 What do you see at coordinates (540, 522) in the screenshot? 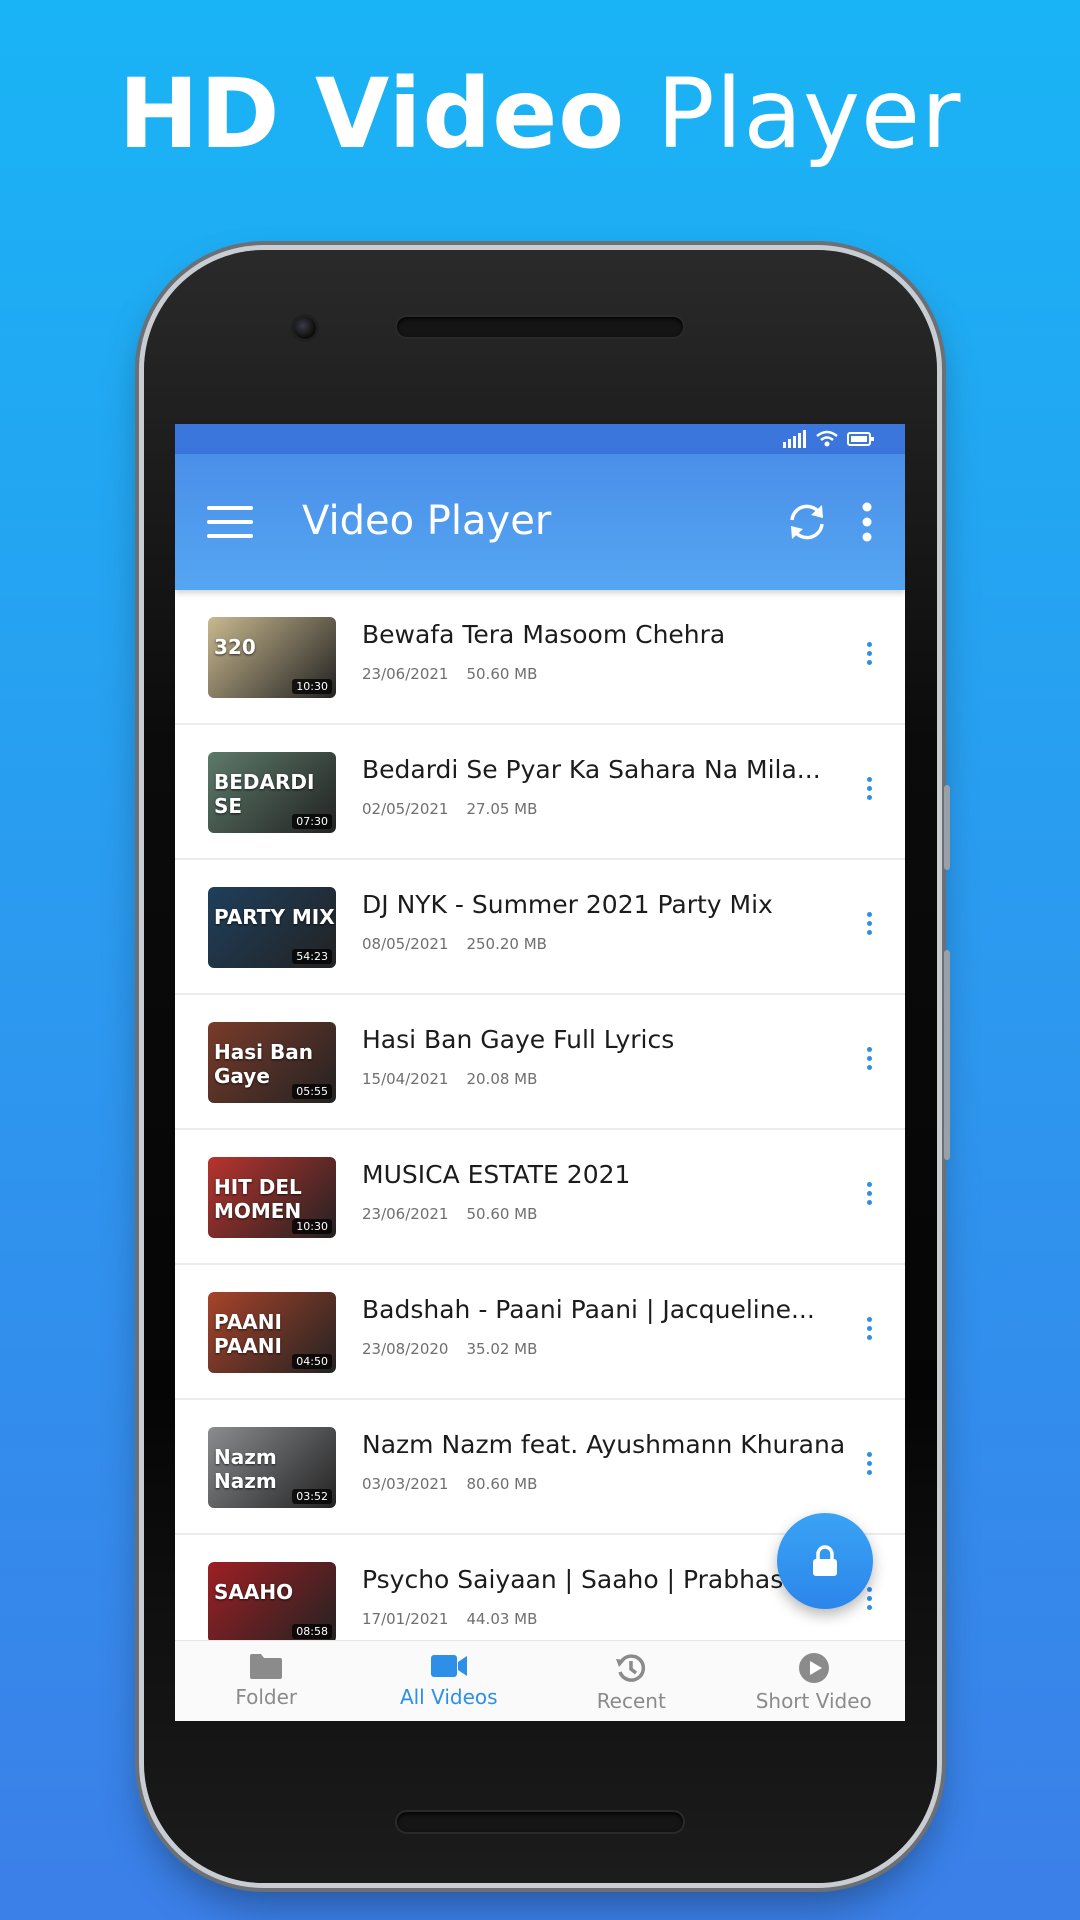
I see `app-bar: Video Player` at bounding box center [540, 522].